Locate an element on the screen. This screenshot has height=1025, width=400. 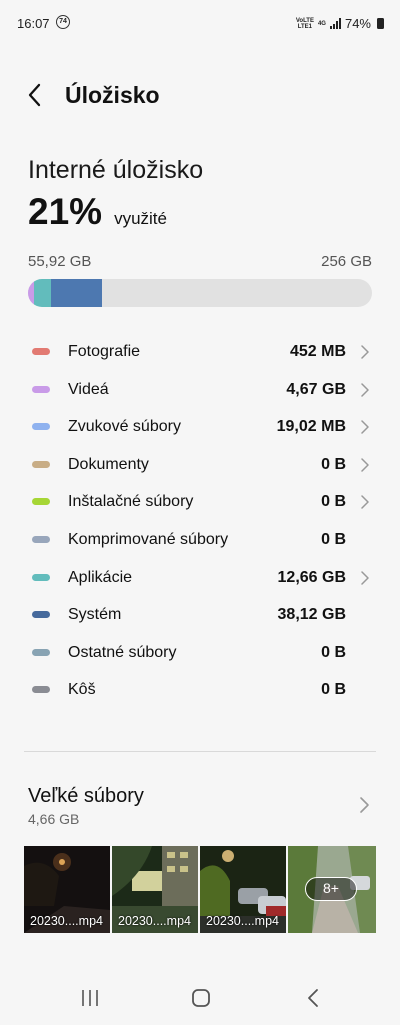
network-type-icon: 4G is located at coordinates (321, 23).